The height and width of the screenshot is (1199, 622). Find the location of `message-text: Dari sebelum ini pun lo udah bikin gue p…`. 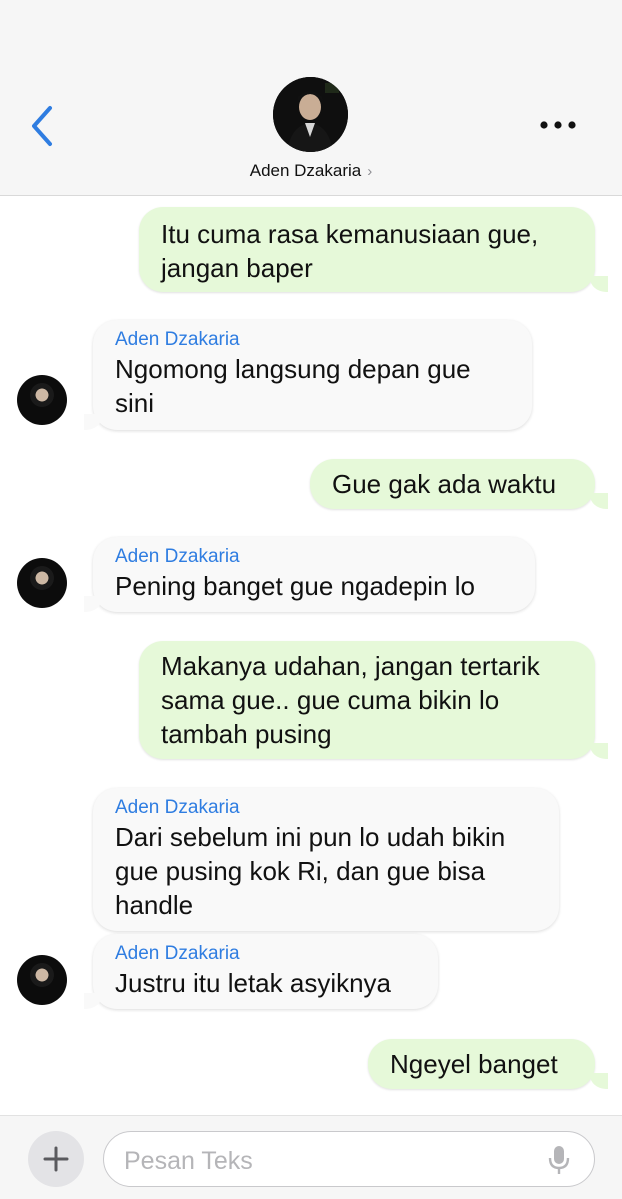

message-text: Dari sebelum ini pun lo udah bikin gue p… is located at coordinates (310, 871).